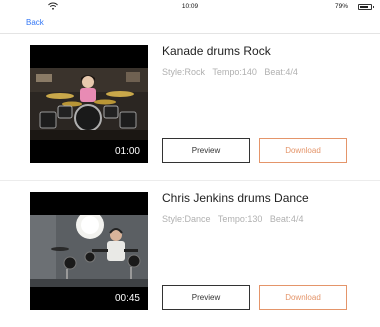  What do you see at coordinates (127, 151) in the screenshot?
I see `video-duration: 01:00` at bounding box center [127, 151].